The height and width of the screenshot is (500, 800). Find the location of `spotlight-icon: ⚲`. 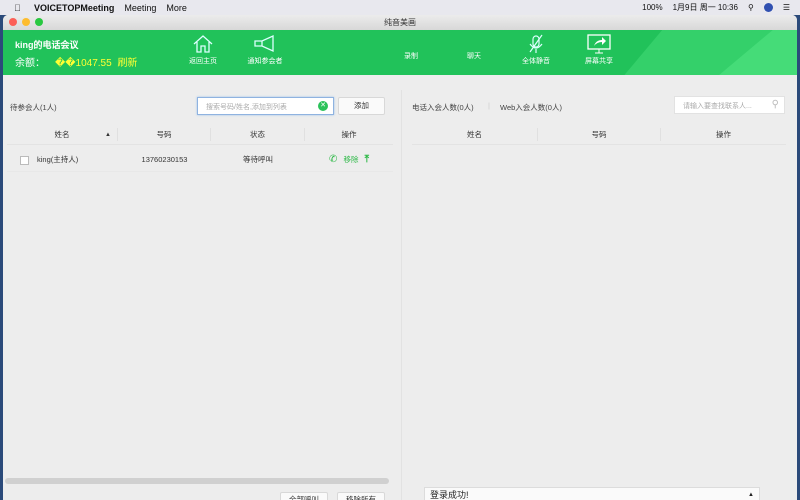

spotlight-icon: ⚲ is located at coordinates (751, 7).